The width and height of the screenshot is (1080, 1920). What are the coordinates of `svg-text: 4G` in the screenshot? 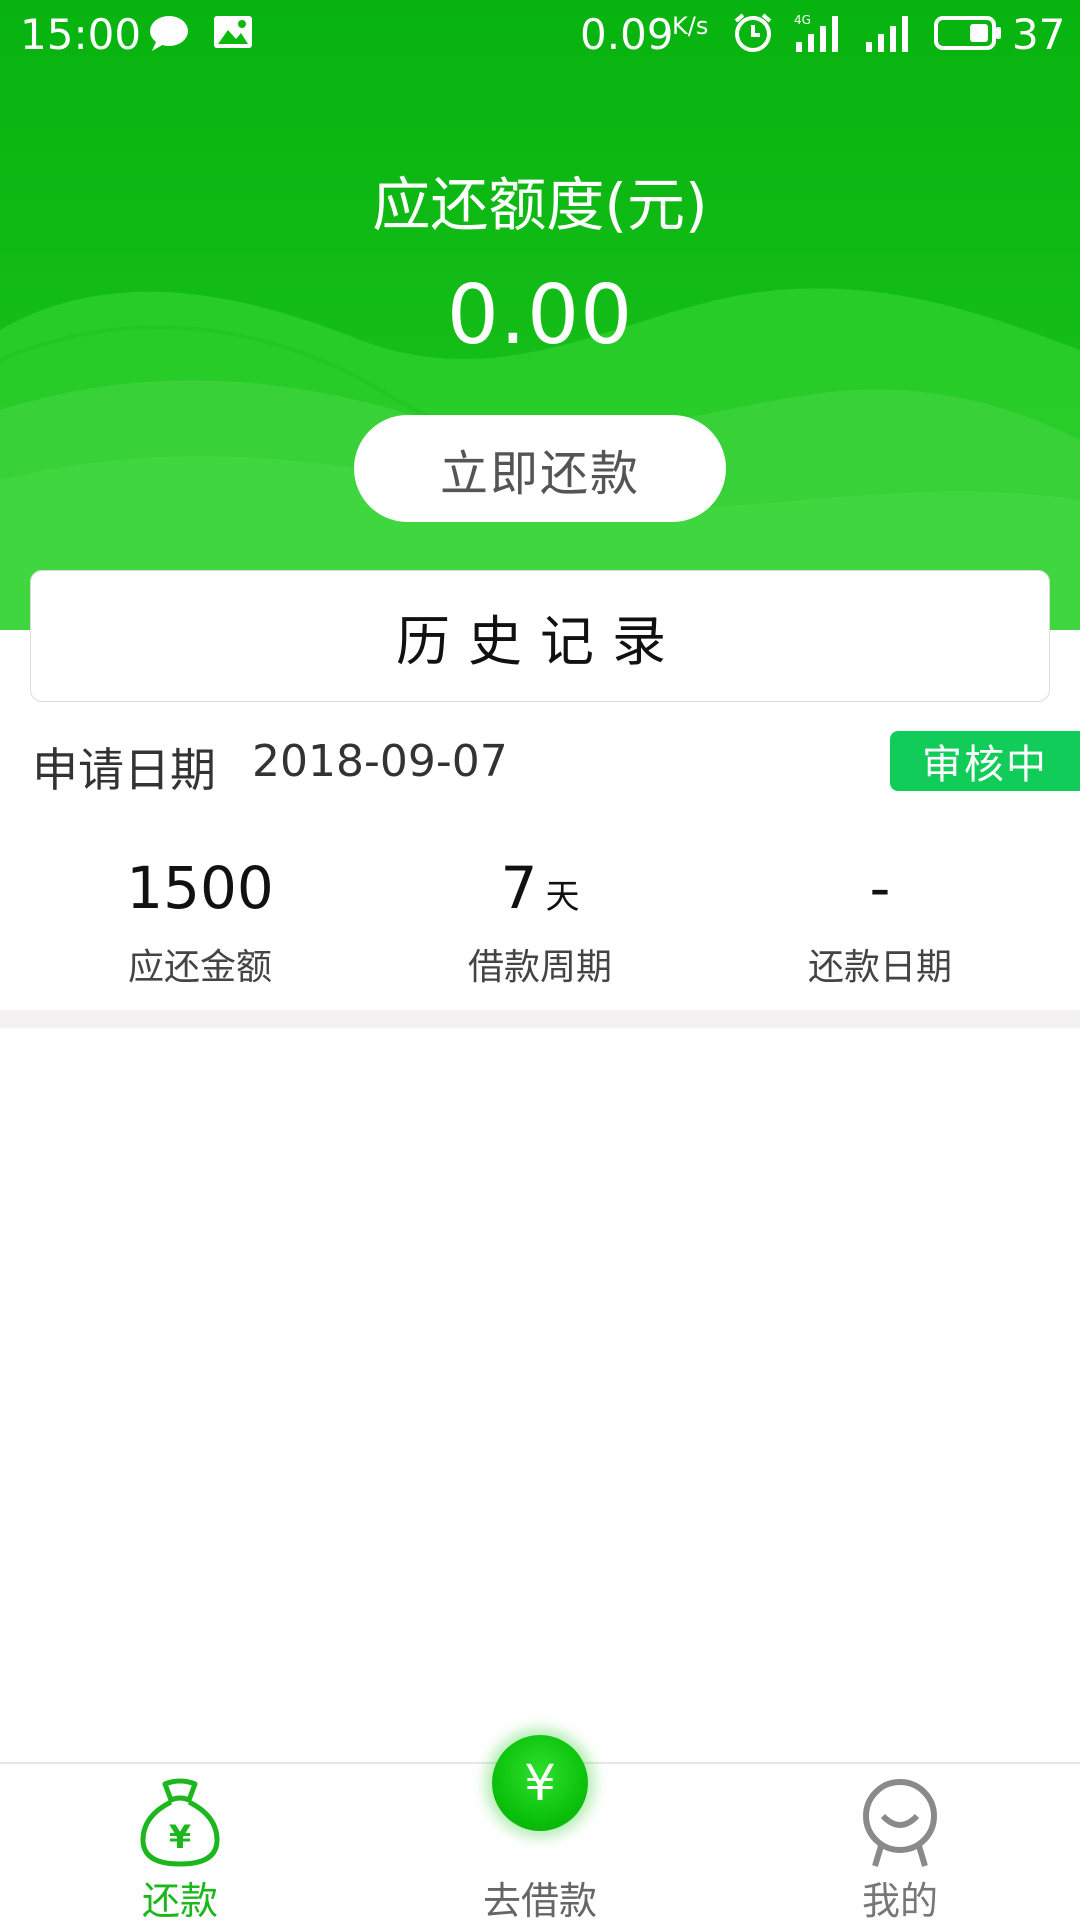 It's located at (802, 20).